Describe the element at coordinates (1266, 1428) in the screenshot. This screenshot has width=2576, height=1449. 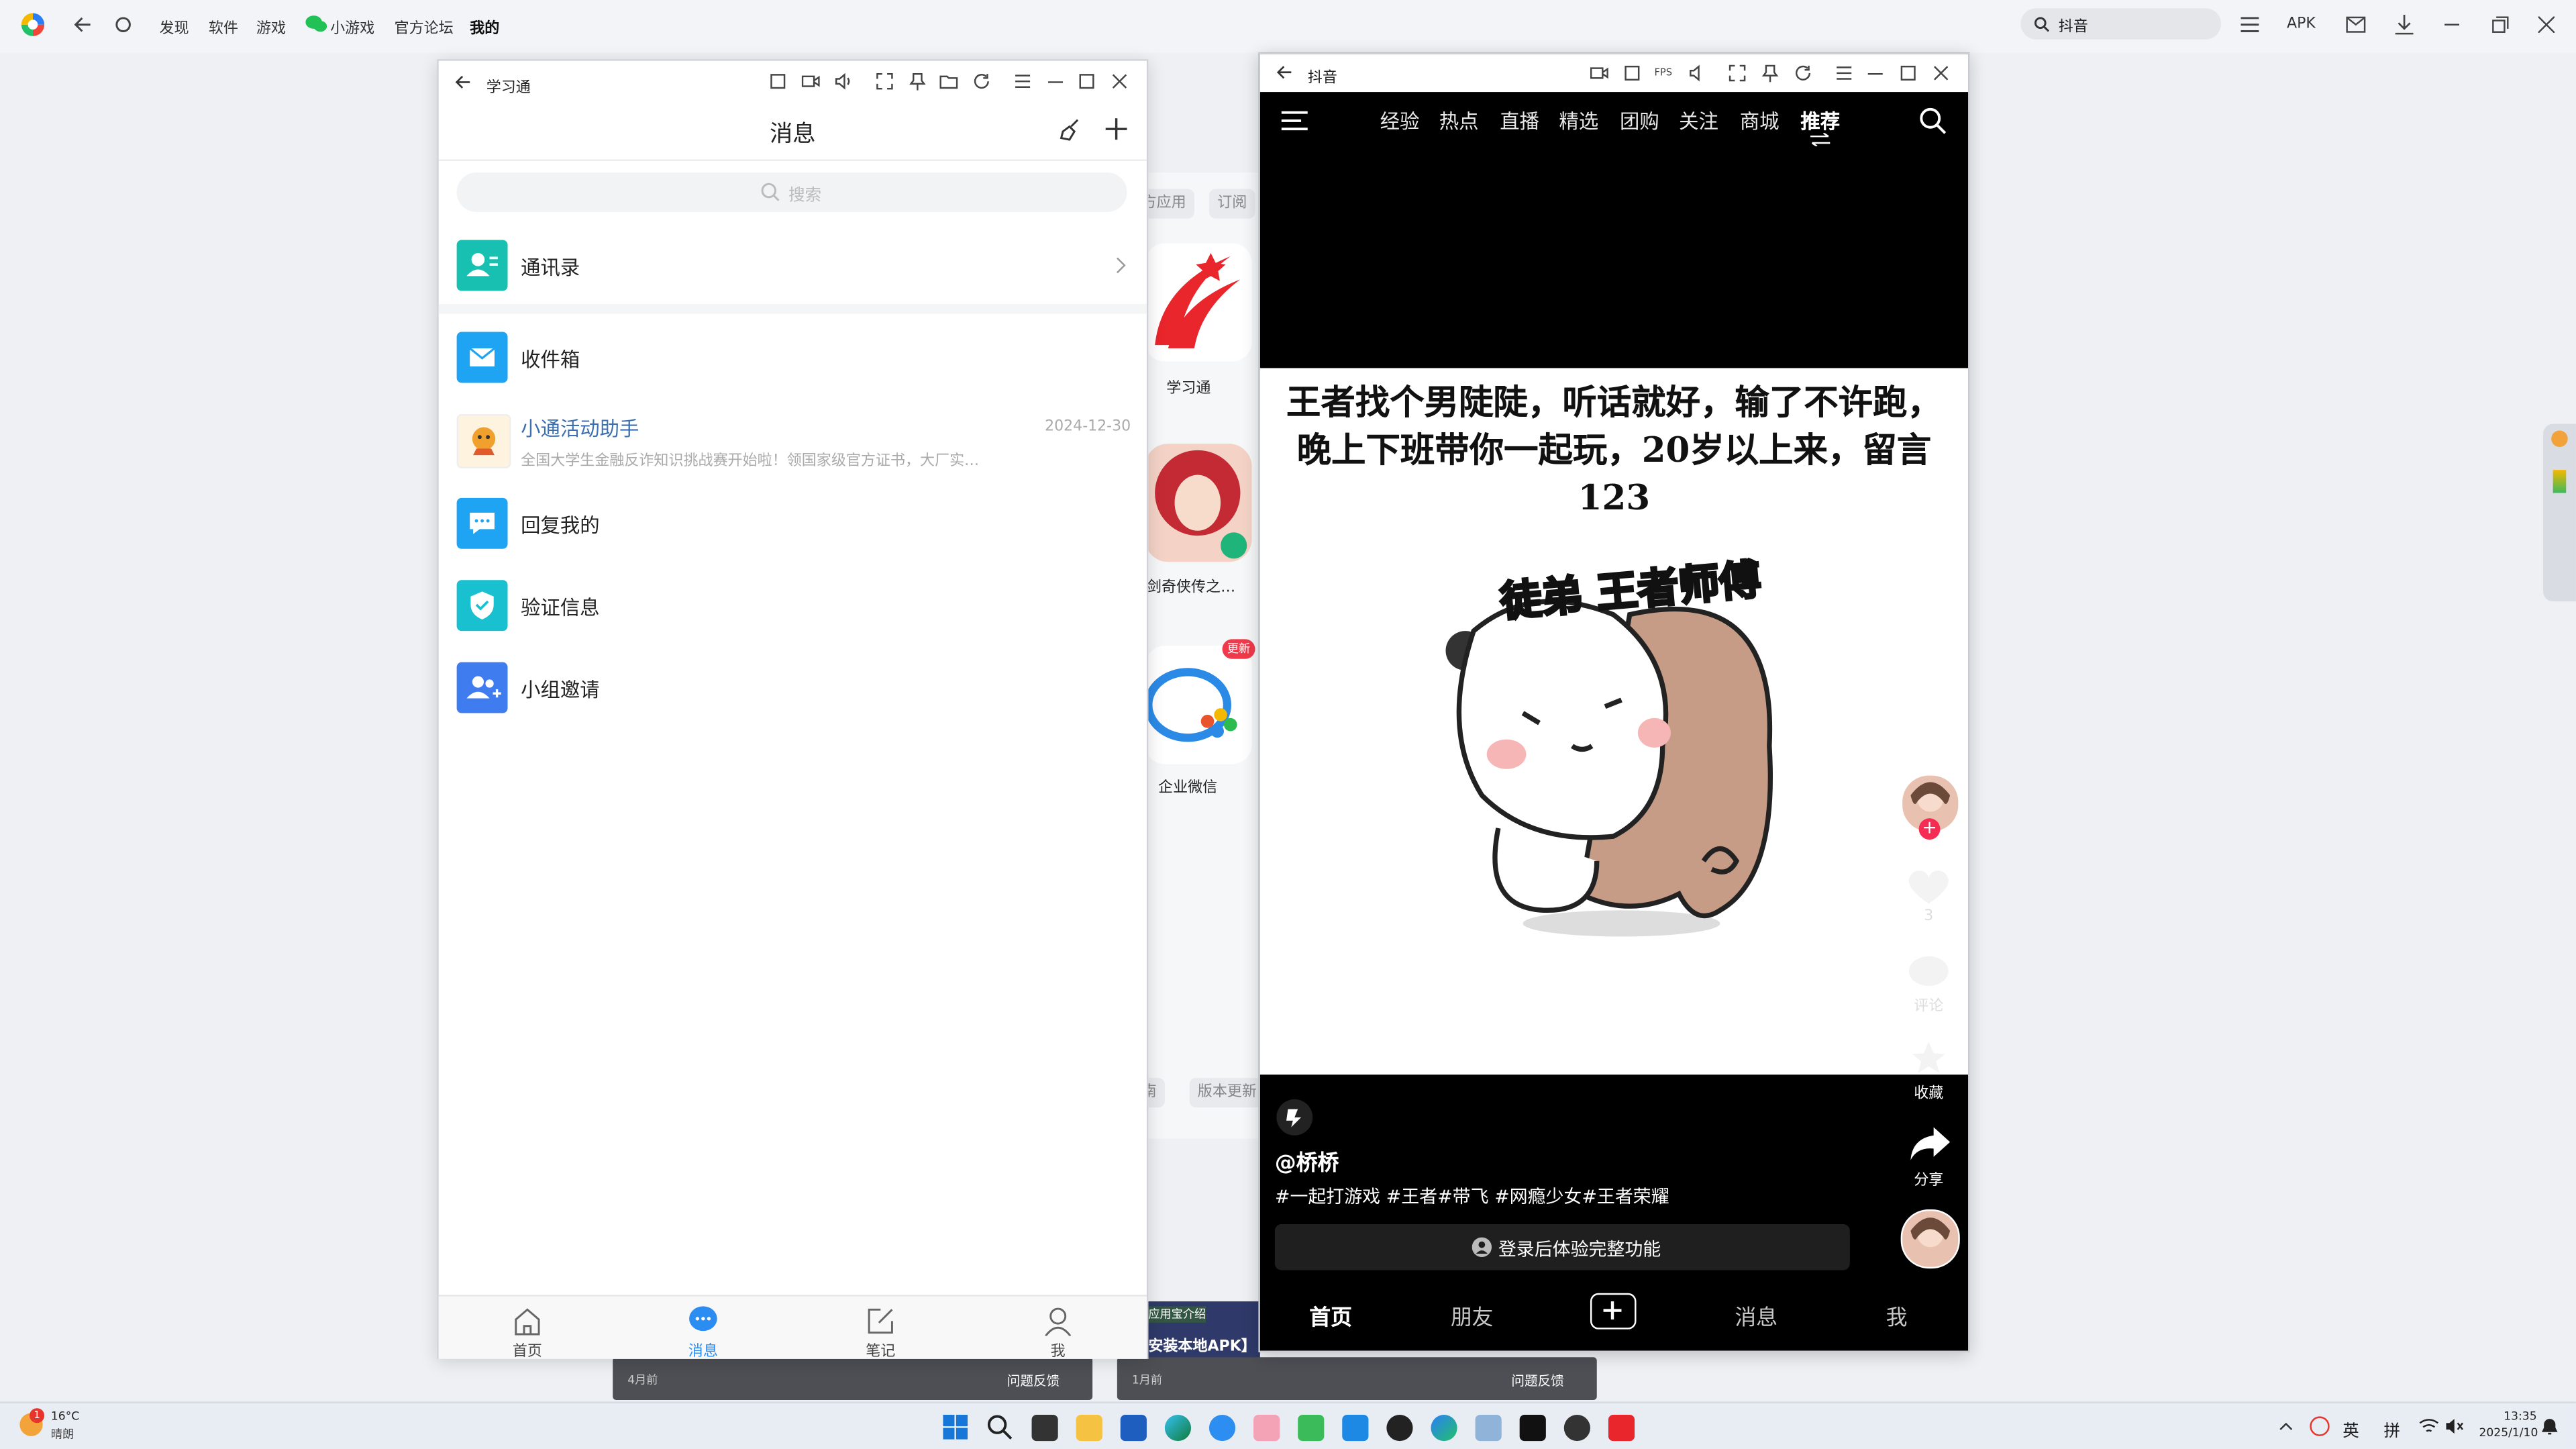
I see `emulator-icon` at that location.